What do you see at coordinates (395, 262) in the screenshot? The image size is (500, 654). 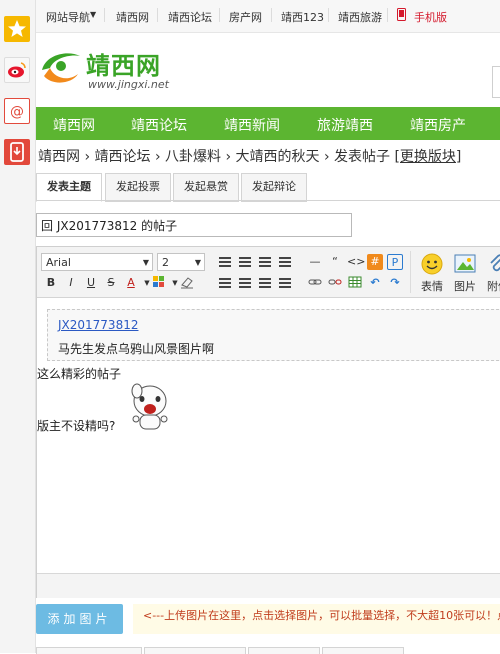 I see `hide-content-icon: P` at bounding box center [395, 262].